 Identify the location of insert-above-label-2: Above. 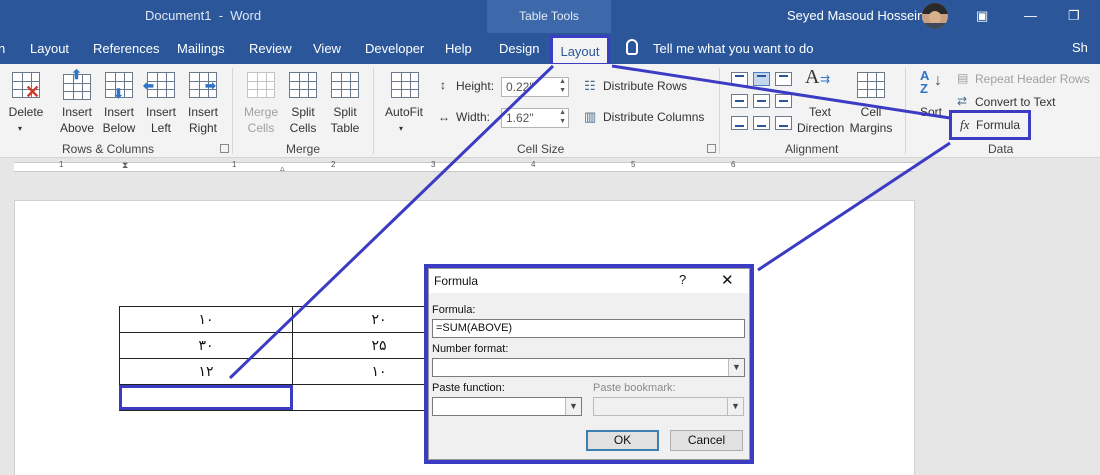
(77, 128).